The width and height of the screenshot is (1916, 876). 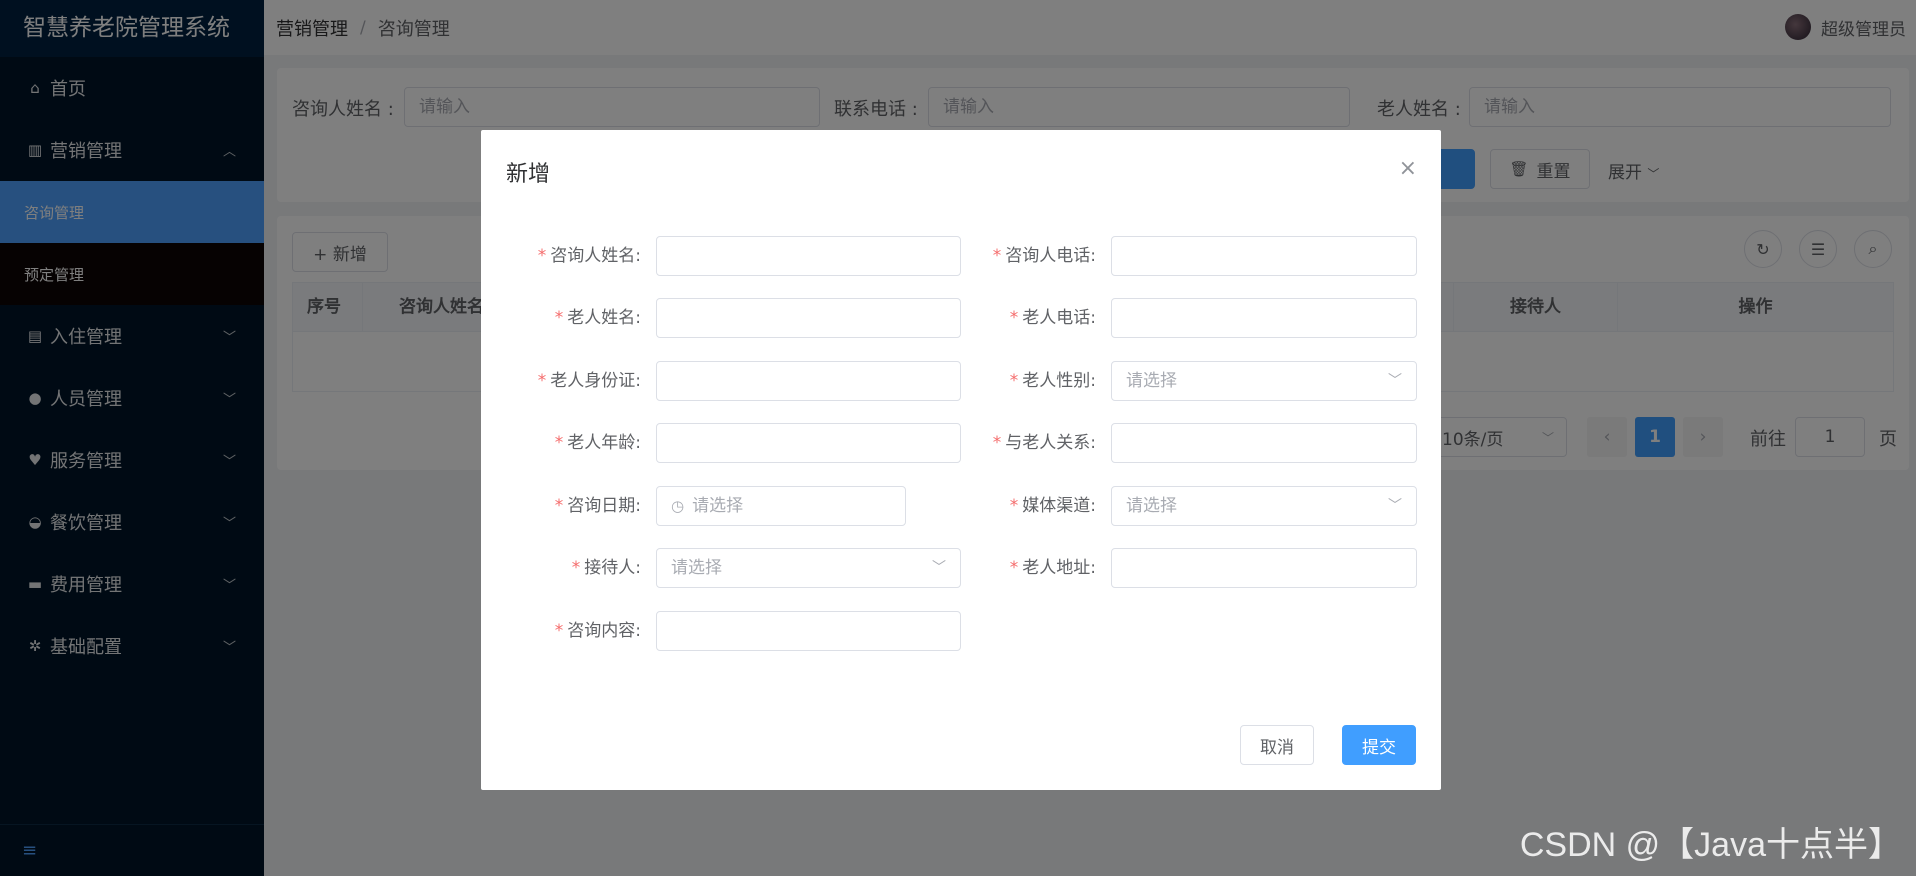 I want to click on relation-input, so click(x=1264, y=443).